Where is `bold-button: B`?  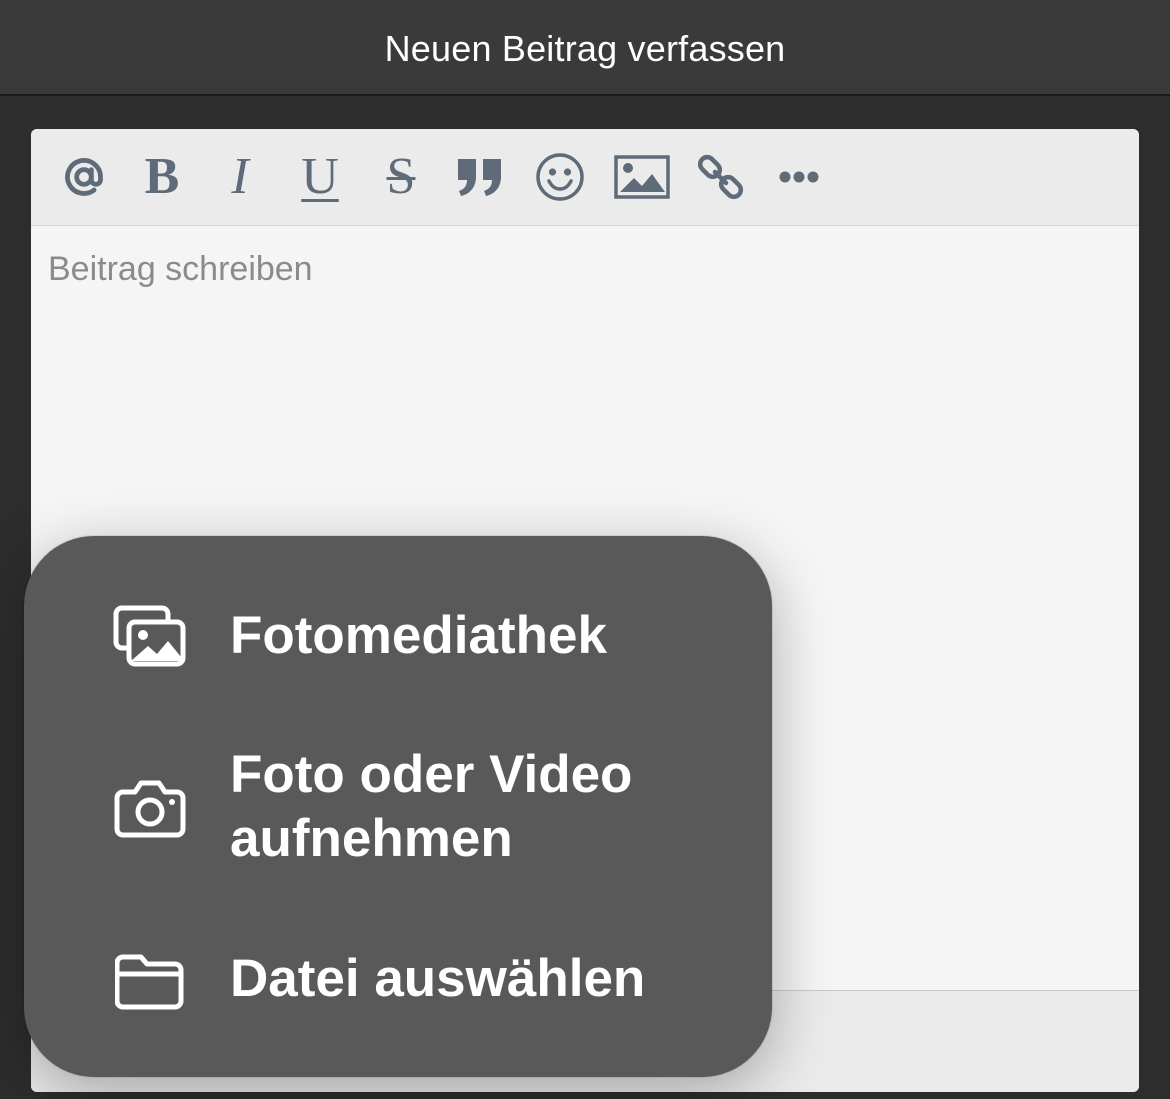 bold-button: B is located at coordinates (162, 177).